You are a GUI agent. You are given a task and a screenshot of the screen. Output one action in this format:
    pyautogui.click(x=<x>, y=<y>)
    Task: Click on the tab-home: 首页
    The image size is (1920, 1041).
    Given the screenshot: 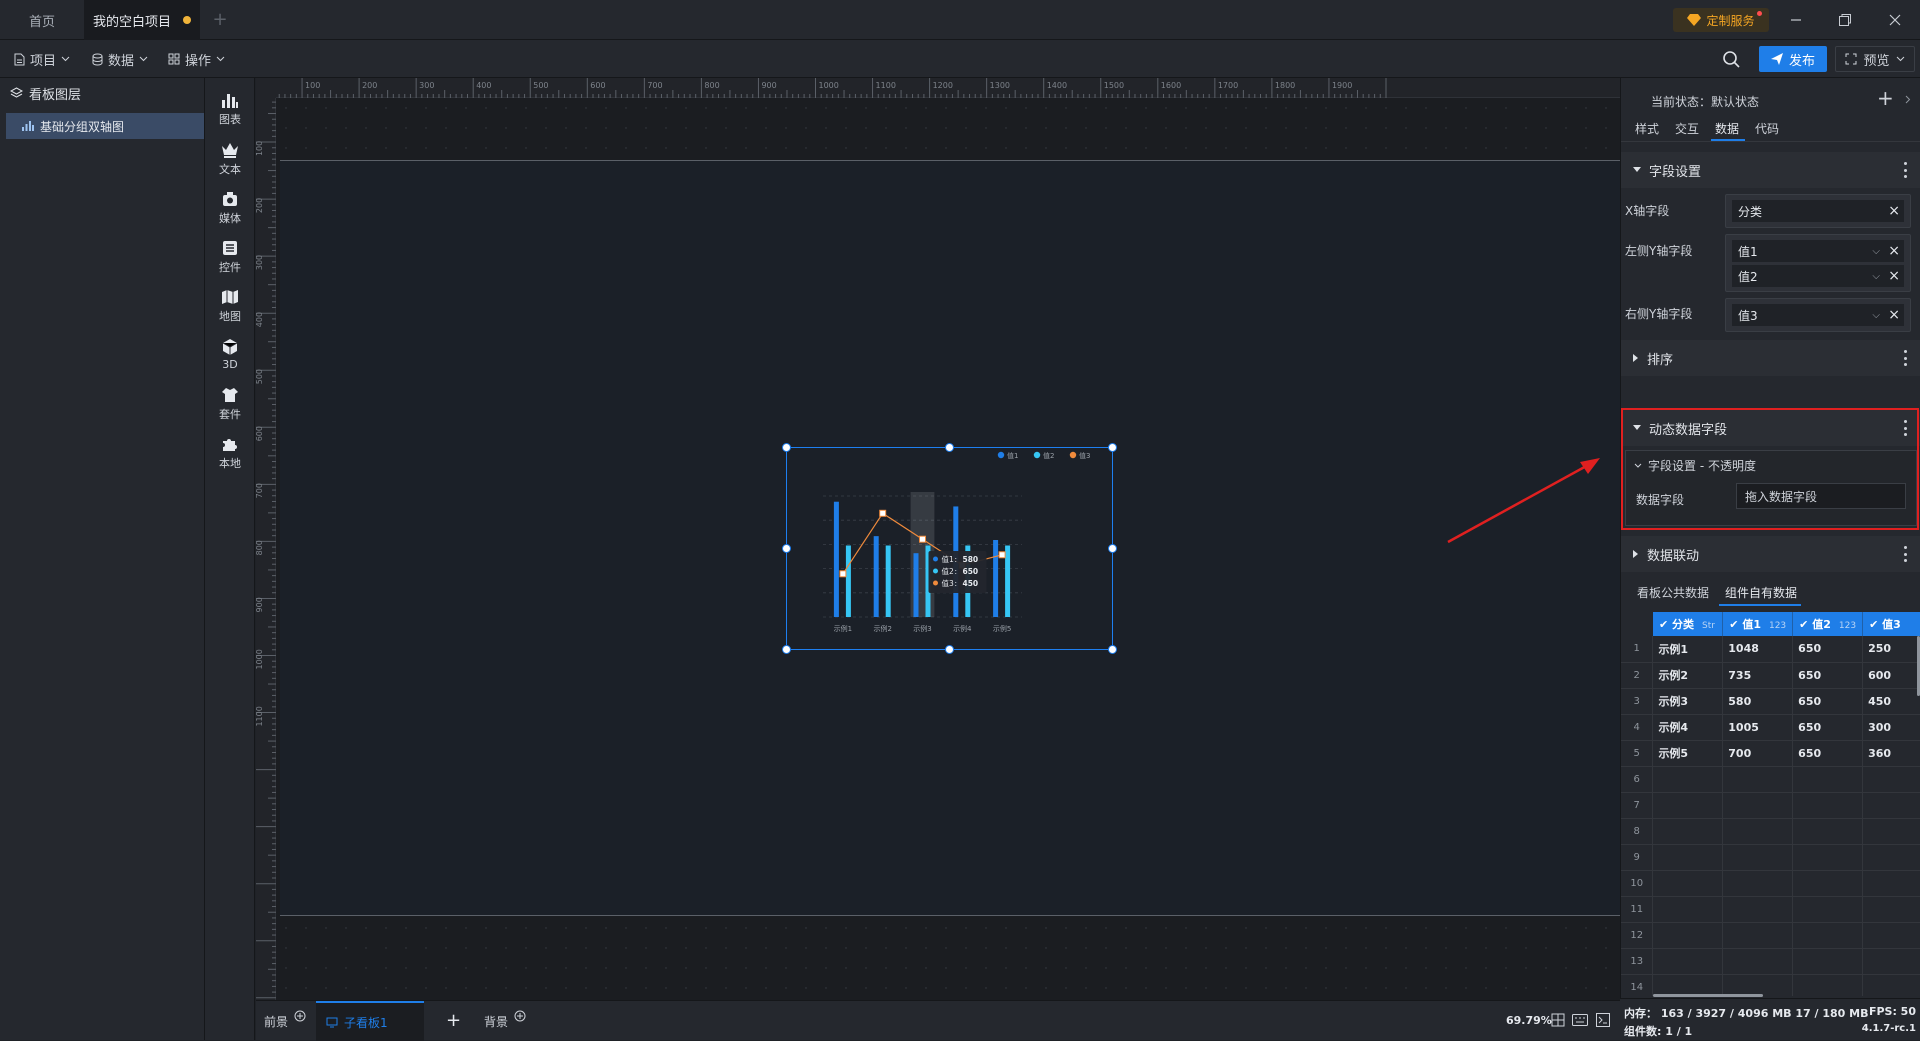 What is the action you would take?
    pyautogui.click(x=42, y=20)
    